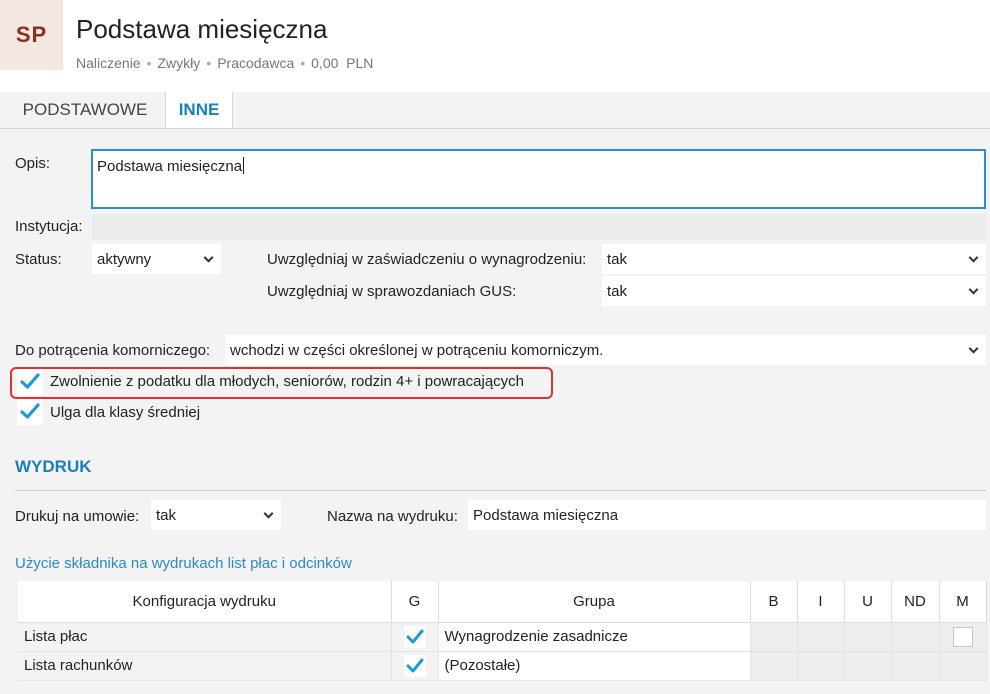  What do you see at coordinates (546, 515) in the screenshot?
I see `nazwa-value: Podstawa miesięczna` at bounding box center [546, 515].